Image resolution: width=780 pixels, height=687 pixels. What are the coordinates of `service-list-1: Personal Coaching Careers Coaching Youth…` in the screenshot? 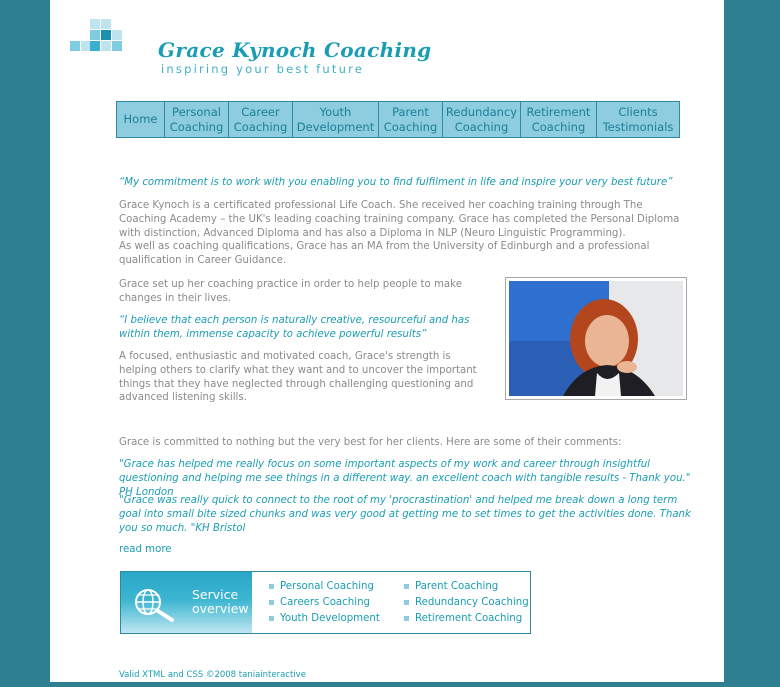 It's located at (324, 603).